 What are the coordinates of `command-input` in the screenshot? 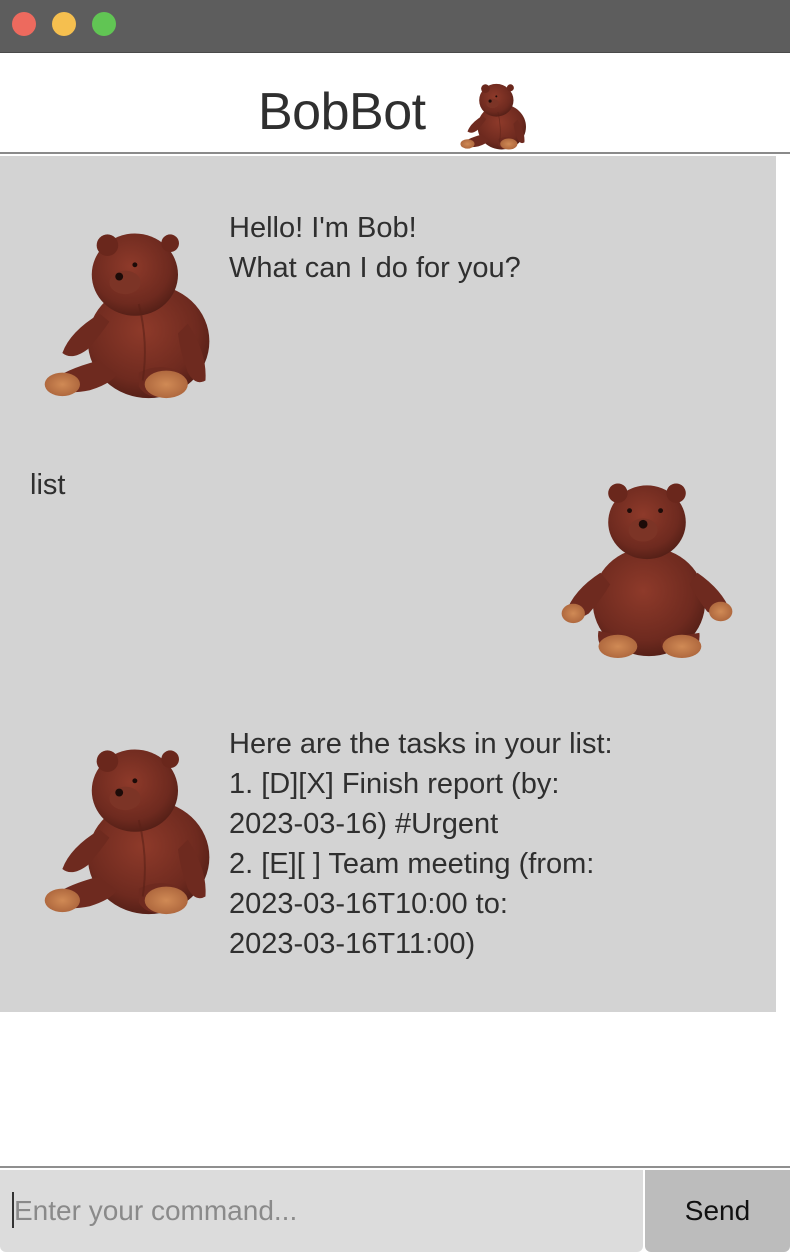 It's located at (321, 1211).